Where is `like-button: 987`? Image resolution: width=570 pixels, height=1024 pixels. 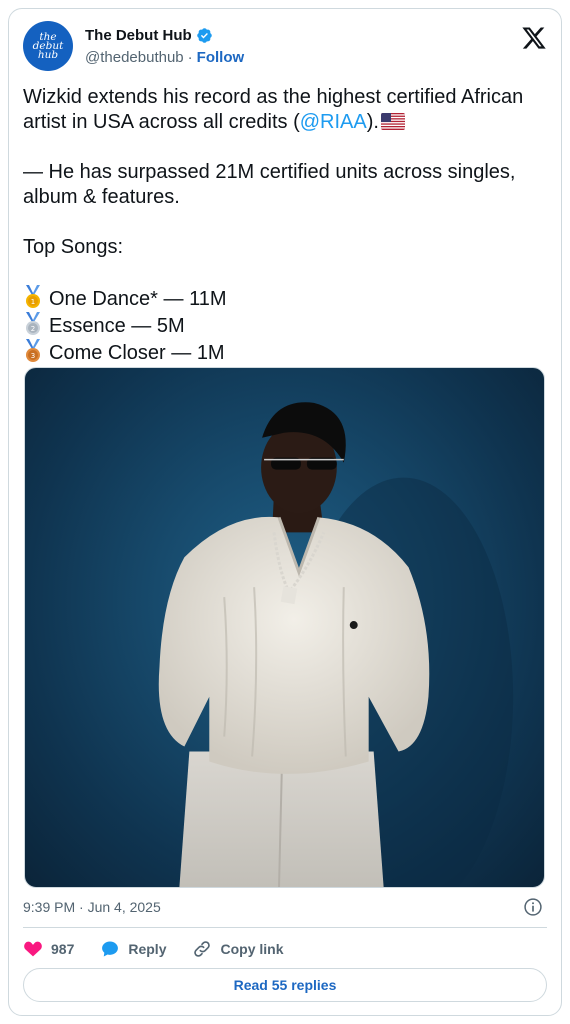 like-button: 987 is located at coordinates (48, 949).